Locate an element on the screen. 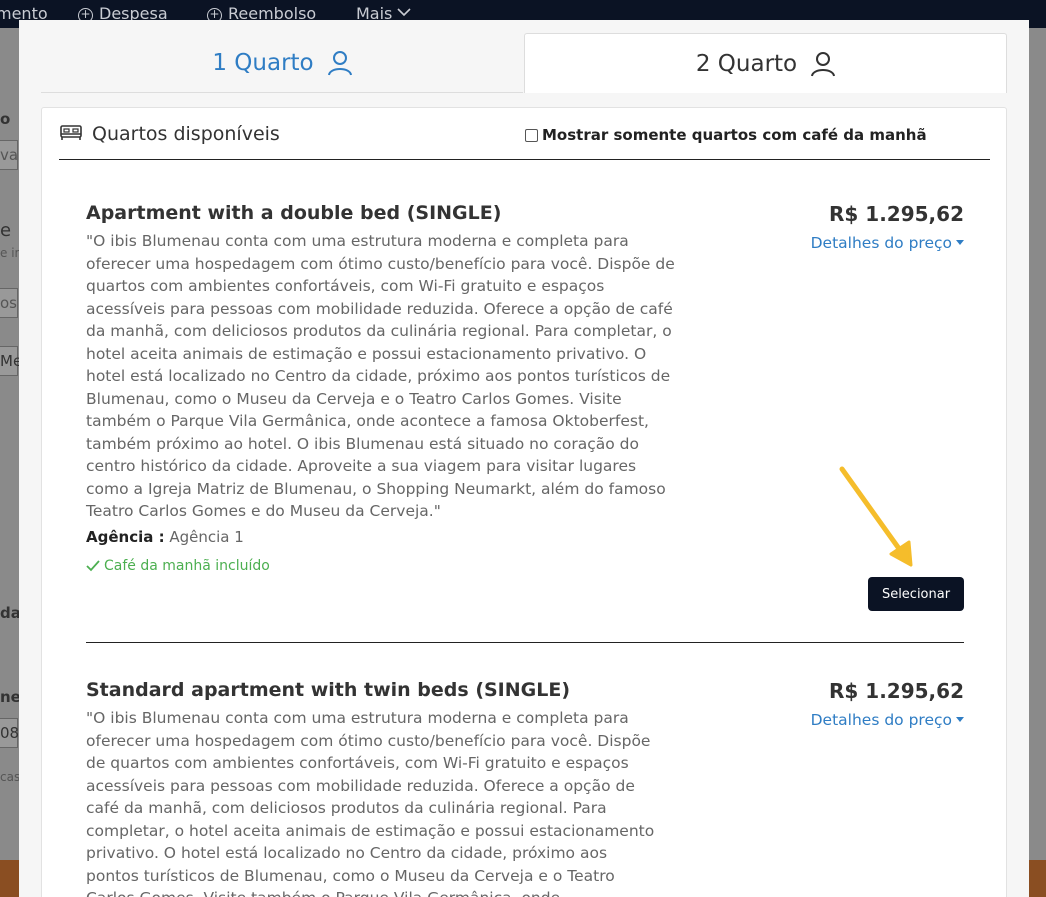 The height and width of the screenshot is (897, 1046). breakfast-only-checkbox is located at coordinates (531, 135).